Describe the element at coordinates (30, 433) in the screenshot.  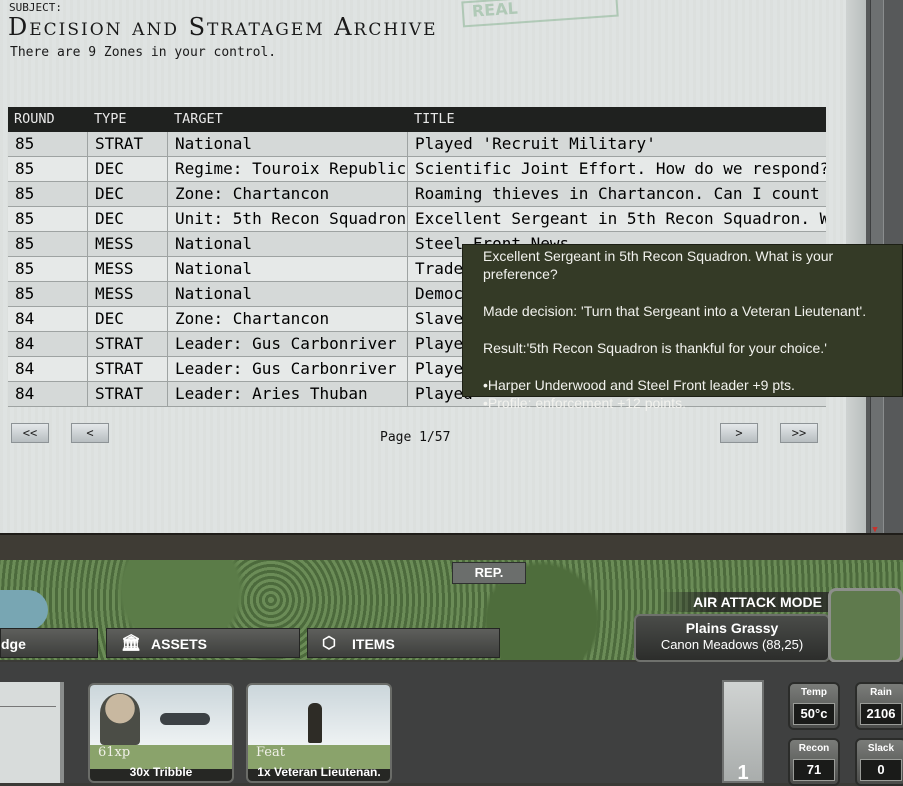
I see `first-page-button: <<` at that location.